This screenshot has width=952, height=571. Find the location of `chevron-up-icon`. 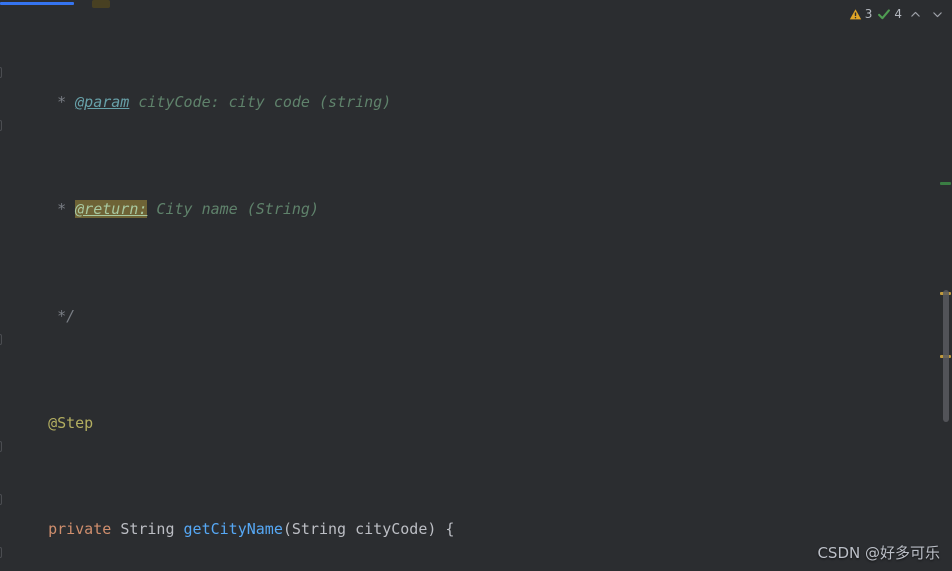

chevron-up-icon is located at coordinates (915, 14).